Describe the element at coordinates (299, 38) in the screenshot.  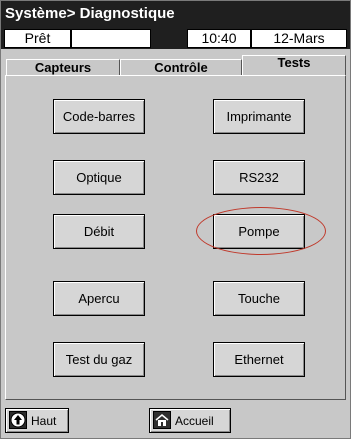
I see `status-date: 12-Mars` at that location.